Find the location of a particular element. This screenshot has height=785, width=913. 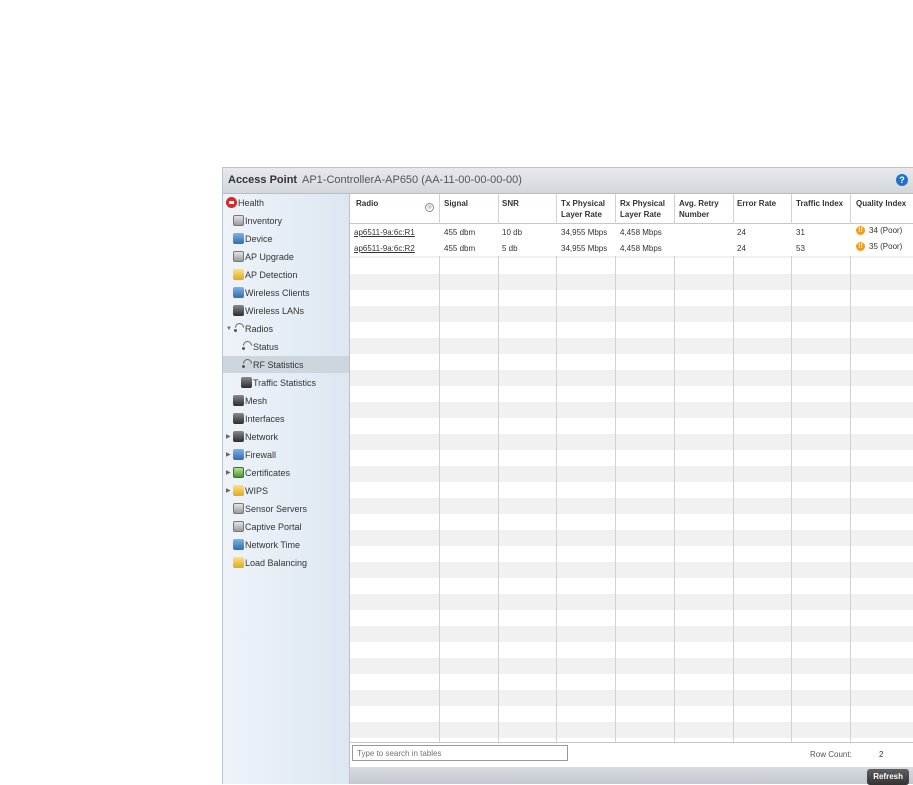

column-header-tx-rate: Tx Physical Layer Rate is located at coordinates (583, 209).